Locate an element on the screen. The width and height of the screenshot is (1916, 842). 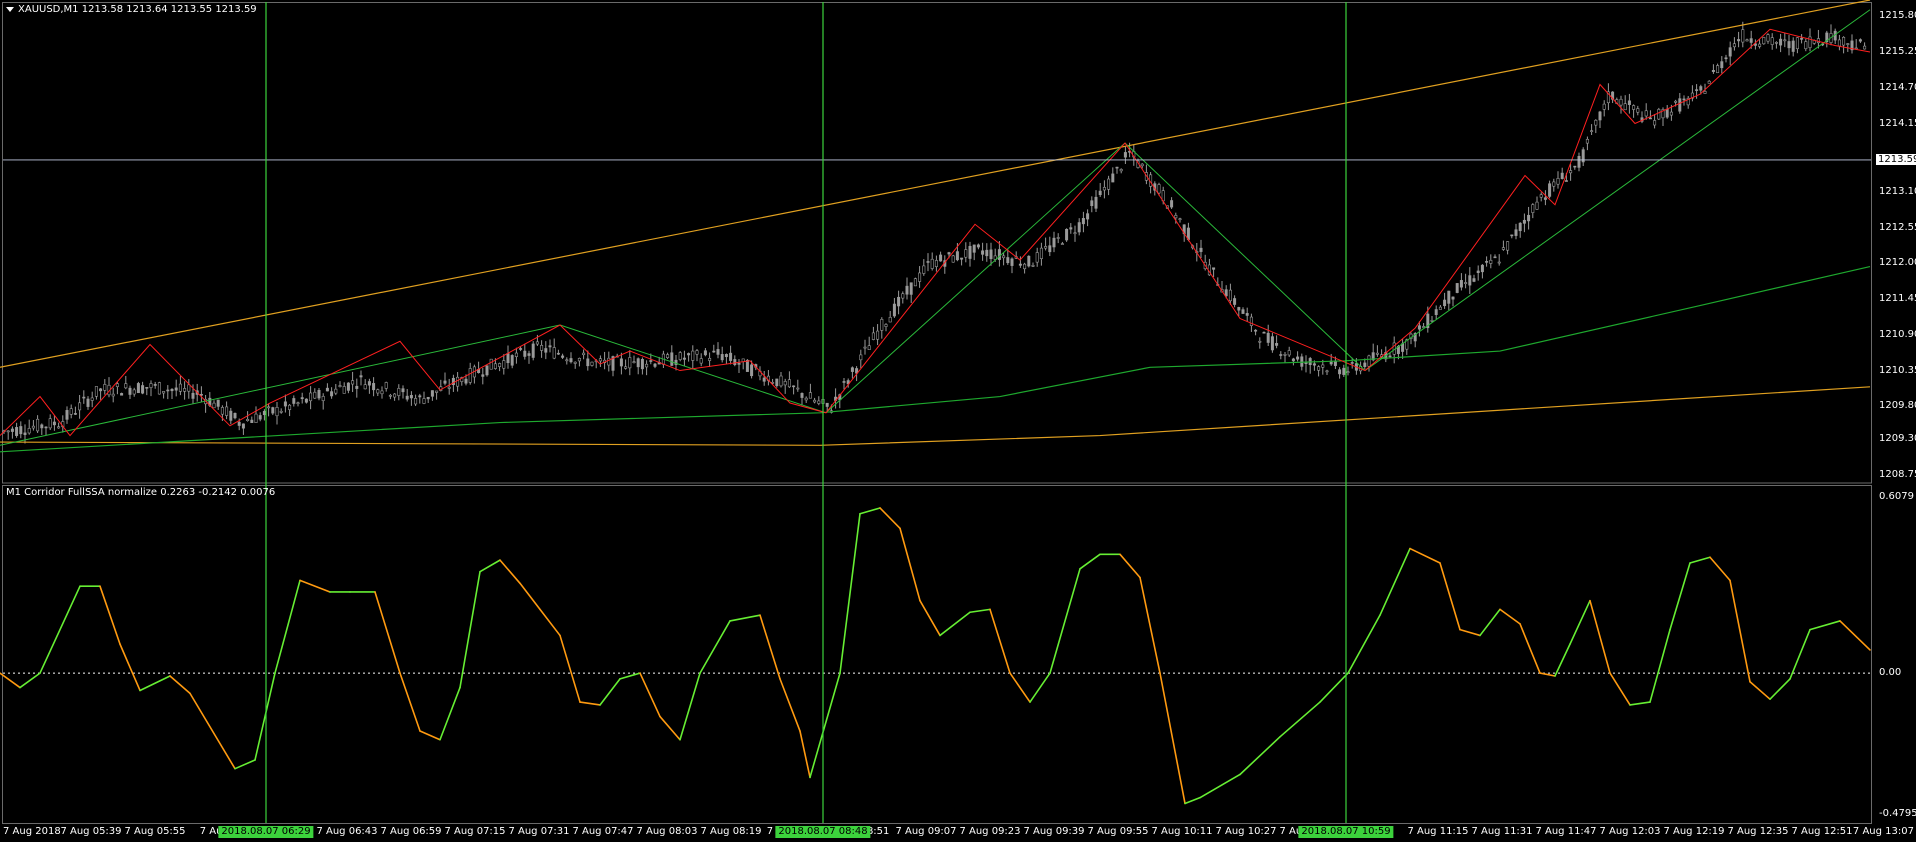
vertical-marker-label: 2018.08.07 08:48 is located at coordinates (823, 832).